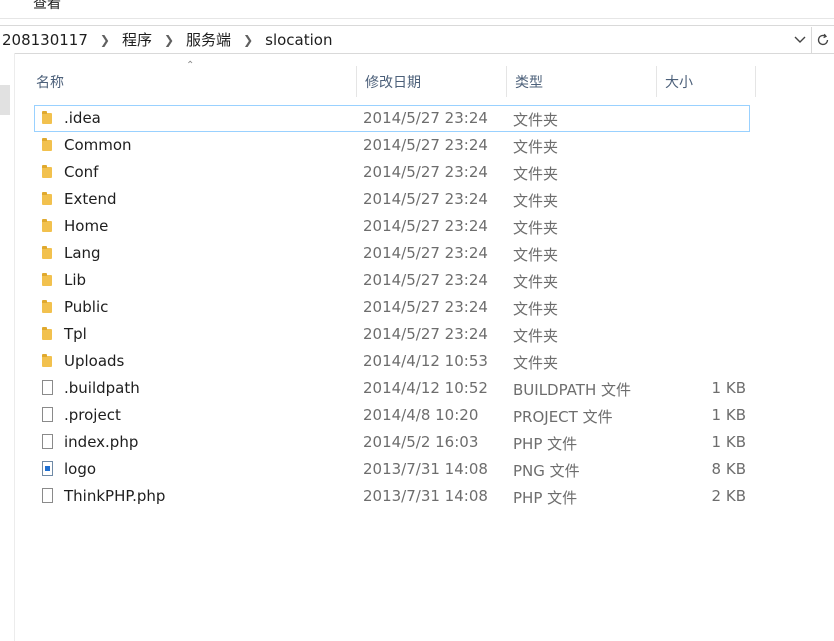 The height and width of the screenshot is (641, 834). Describe the element at coordinates (137, 39) in the screenshot. I see `breadcrumb-item: 程序` at that location.